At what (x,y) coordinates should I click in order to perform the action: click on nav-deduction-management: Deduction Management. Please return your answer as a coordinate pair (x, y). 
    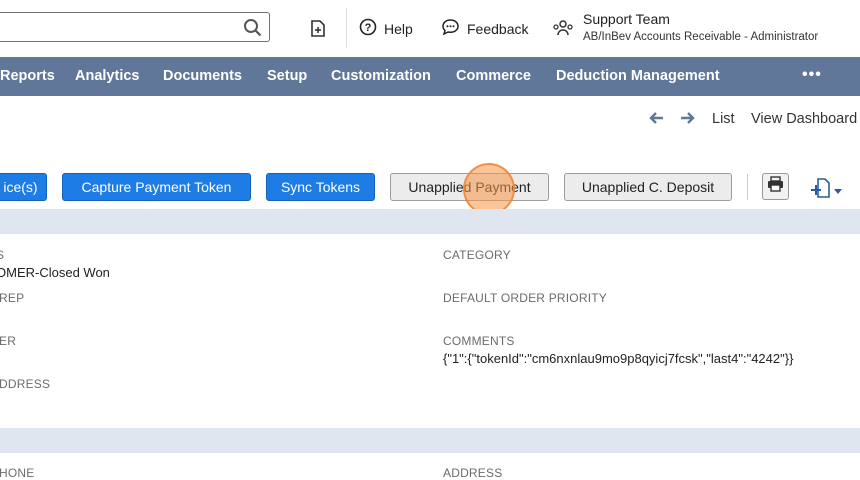
    Looking at the image, I should click on (638, 76).